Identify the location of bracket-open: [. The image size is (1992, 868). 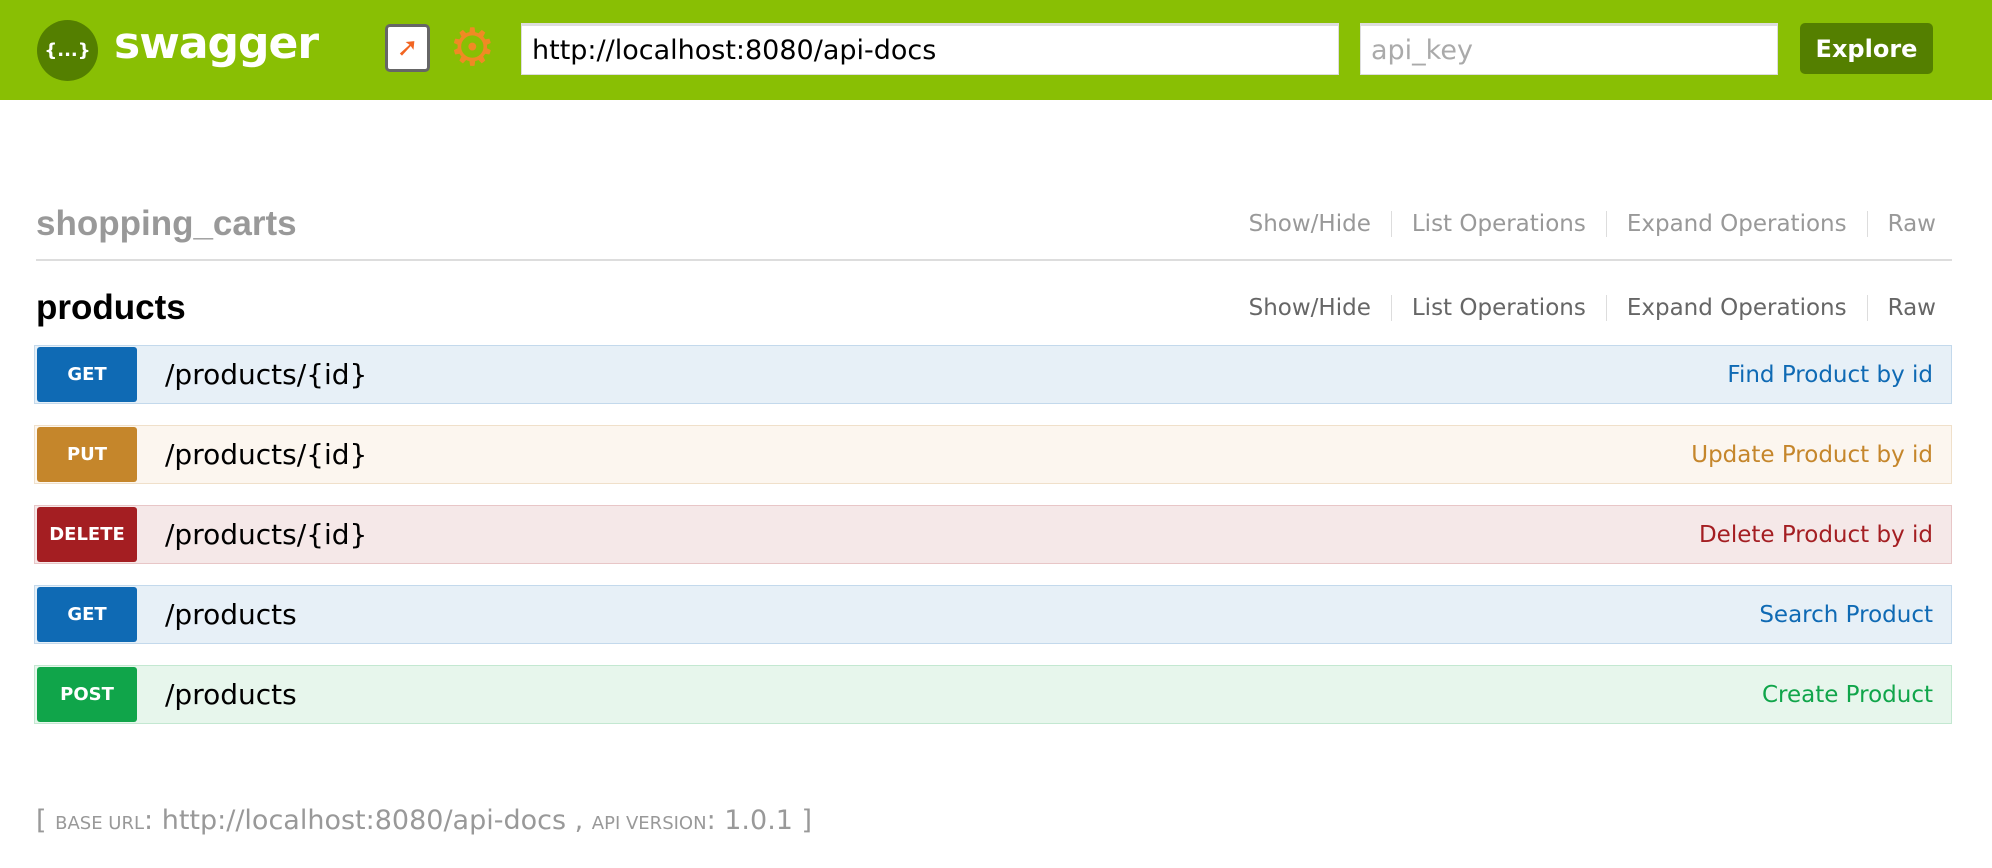
(46, 820).